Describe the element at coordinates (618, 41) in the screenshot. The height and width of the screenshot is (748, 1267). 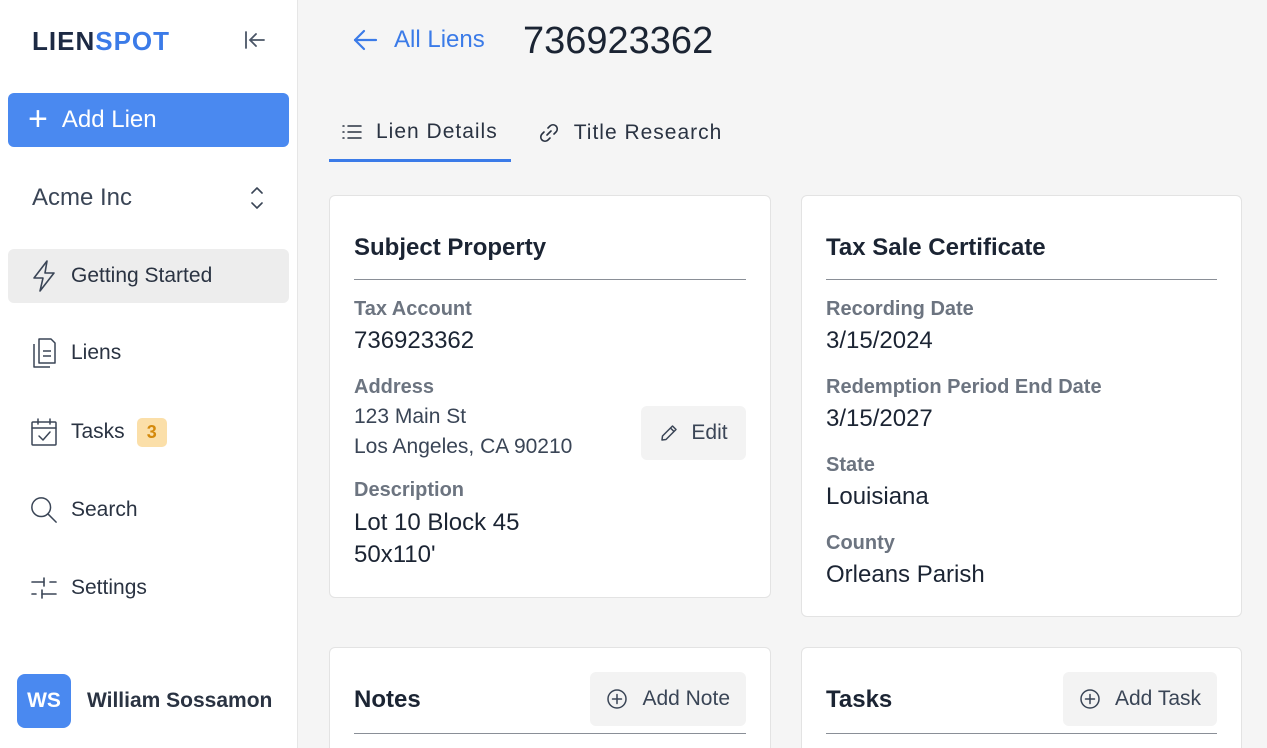
I see `page-title: 736923362` at that location.